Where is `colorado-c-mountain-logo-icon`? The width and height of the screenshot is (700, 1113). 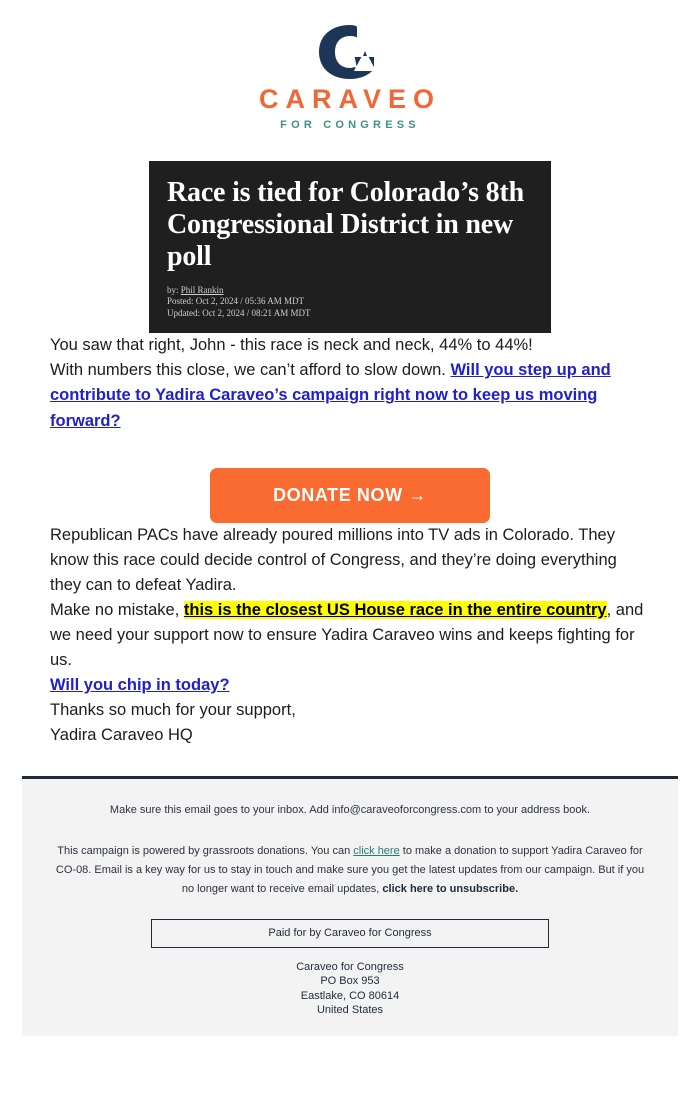
colorado-c-mountain-logo-icon is located at coordinates (347, 52).